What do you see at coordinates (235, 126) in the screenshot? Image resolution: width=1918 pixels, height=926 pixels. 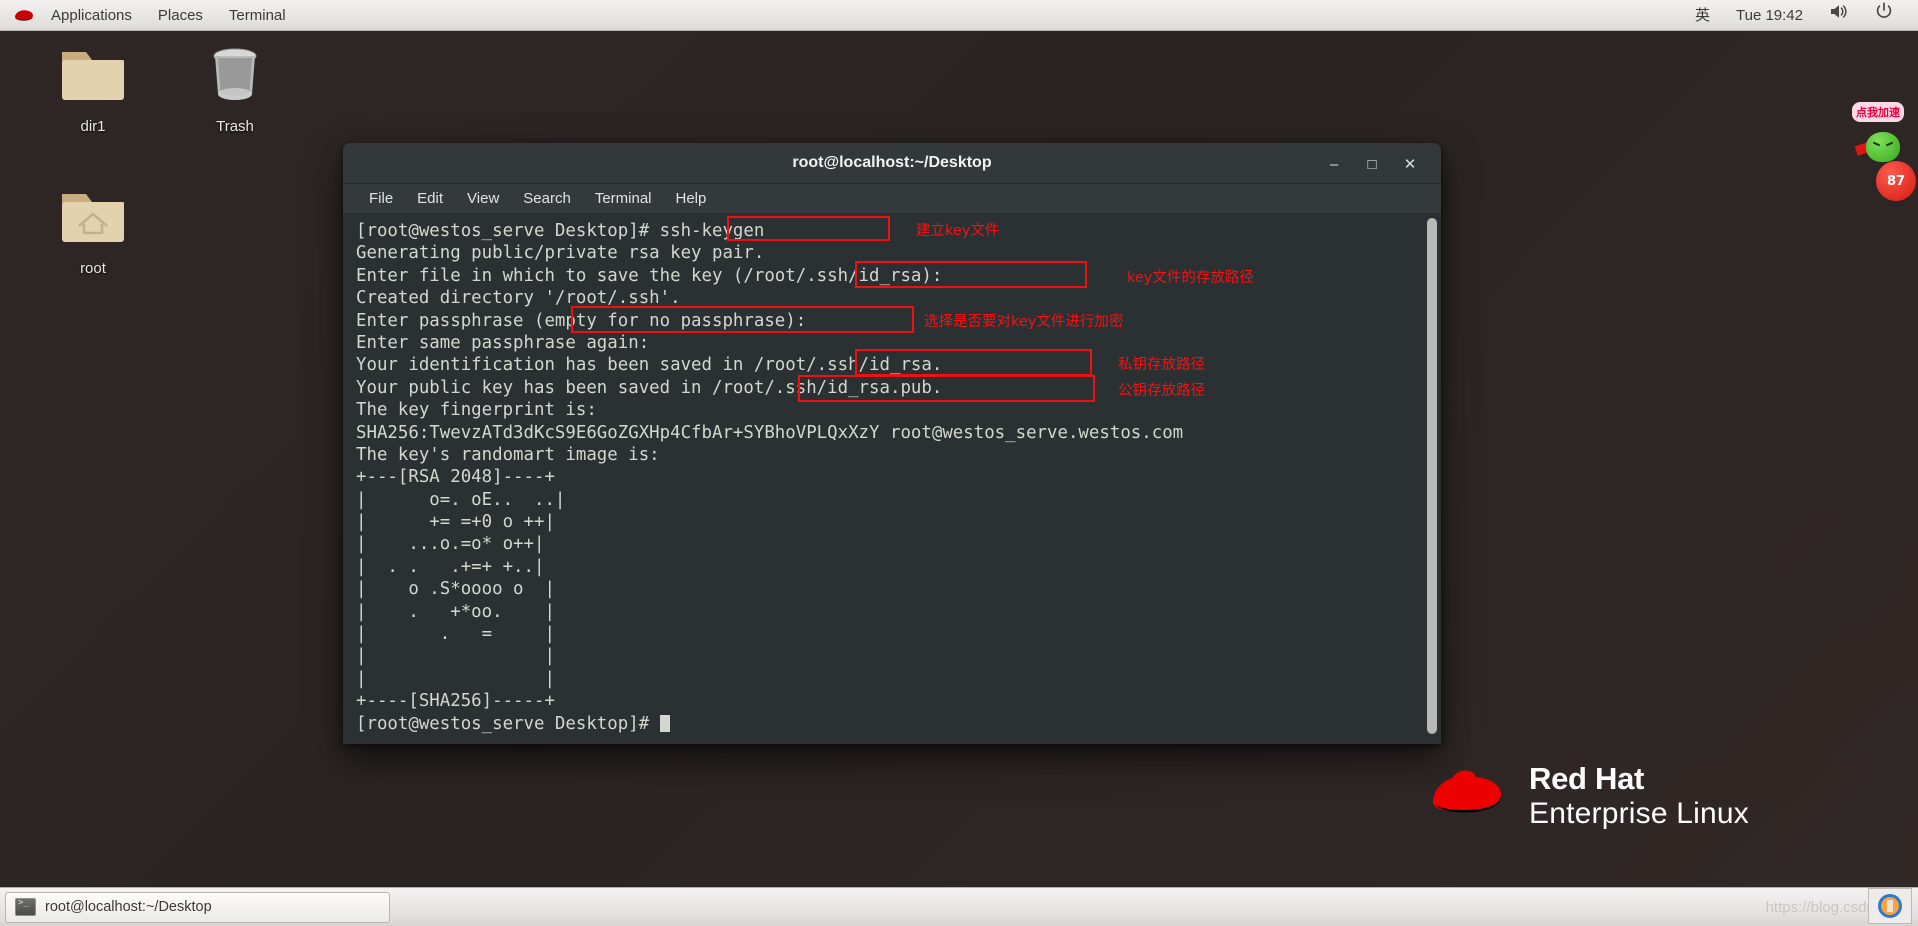 I see `desktop-icon-label: Trash` at bounding box center [235, 126].